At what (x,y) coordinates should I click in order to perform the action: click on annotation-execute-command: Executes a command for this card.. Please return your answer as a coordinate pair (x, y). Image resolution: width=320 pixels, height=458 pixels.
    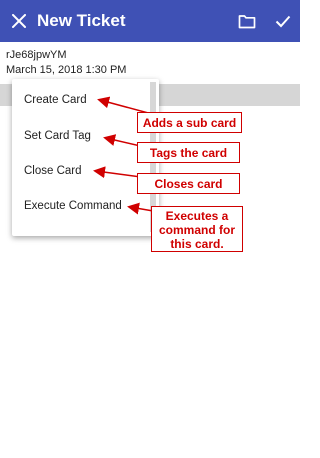
    Looking at the image, I should click on (197, 229).